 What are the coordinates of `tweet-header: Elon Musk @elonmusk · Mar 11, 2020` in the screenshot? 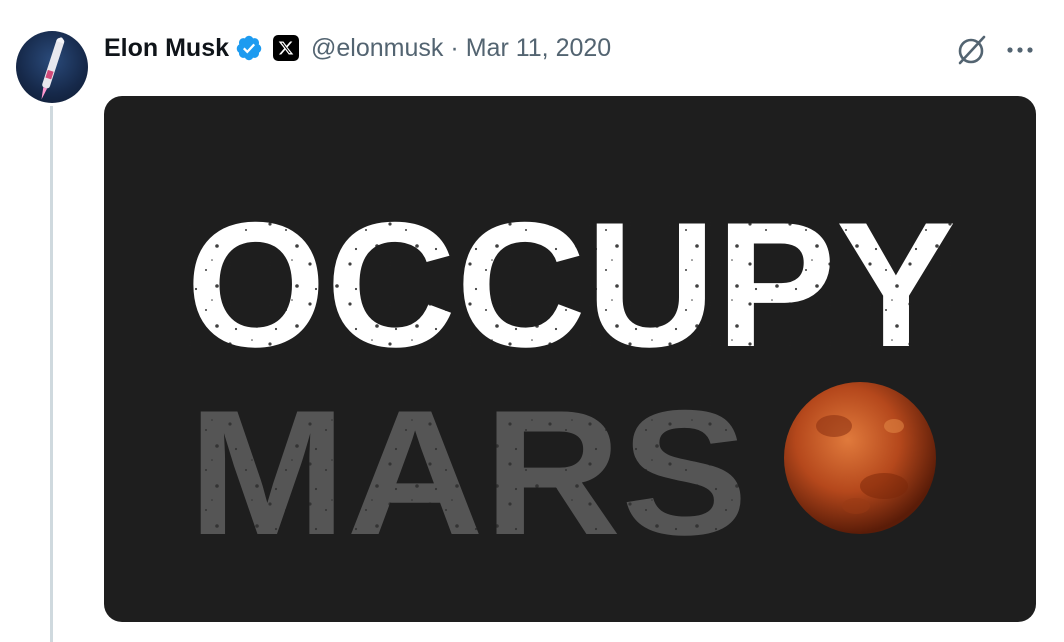 It's located at (357, 48).